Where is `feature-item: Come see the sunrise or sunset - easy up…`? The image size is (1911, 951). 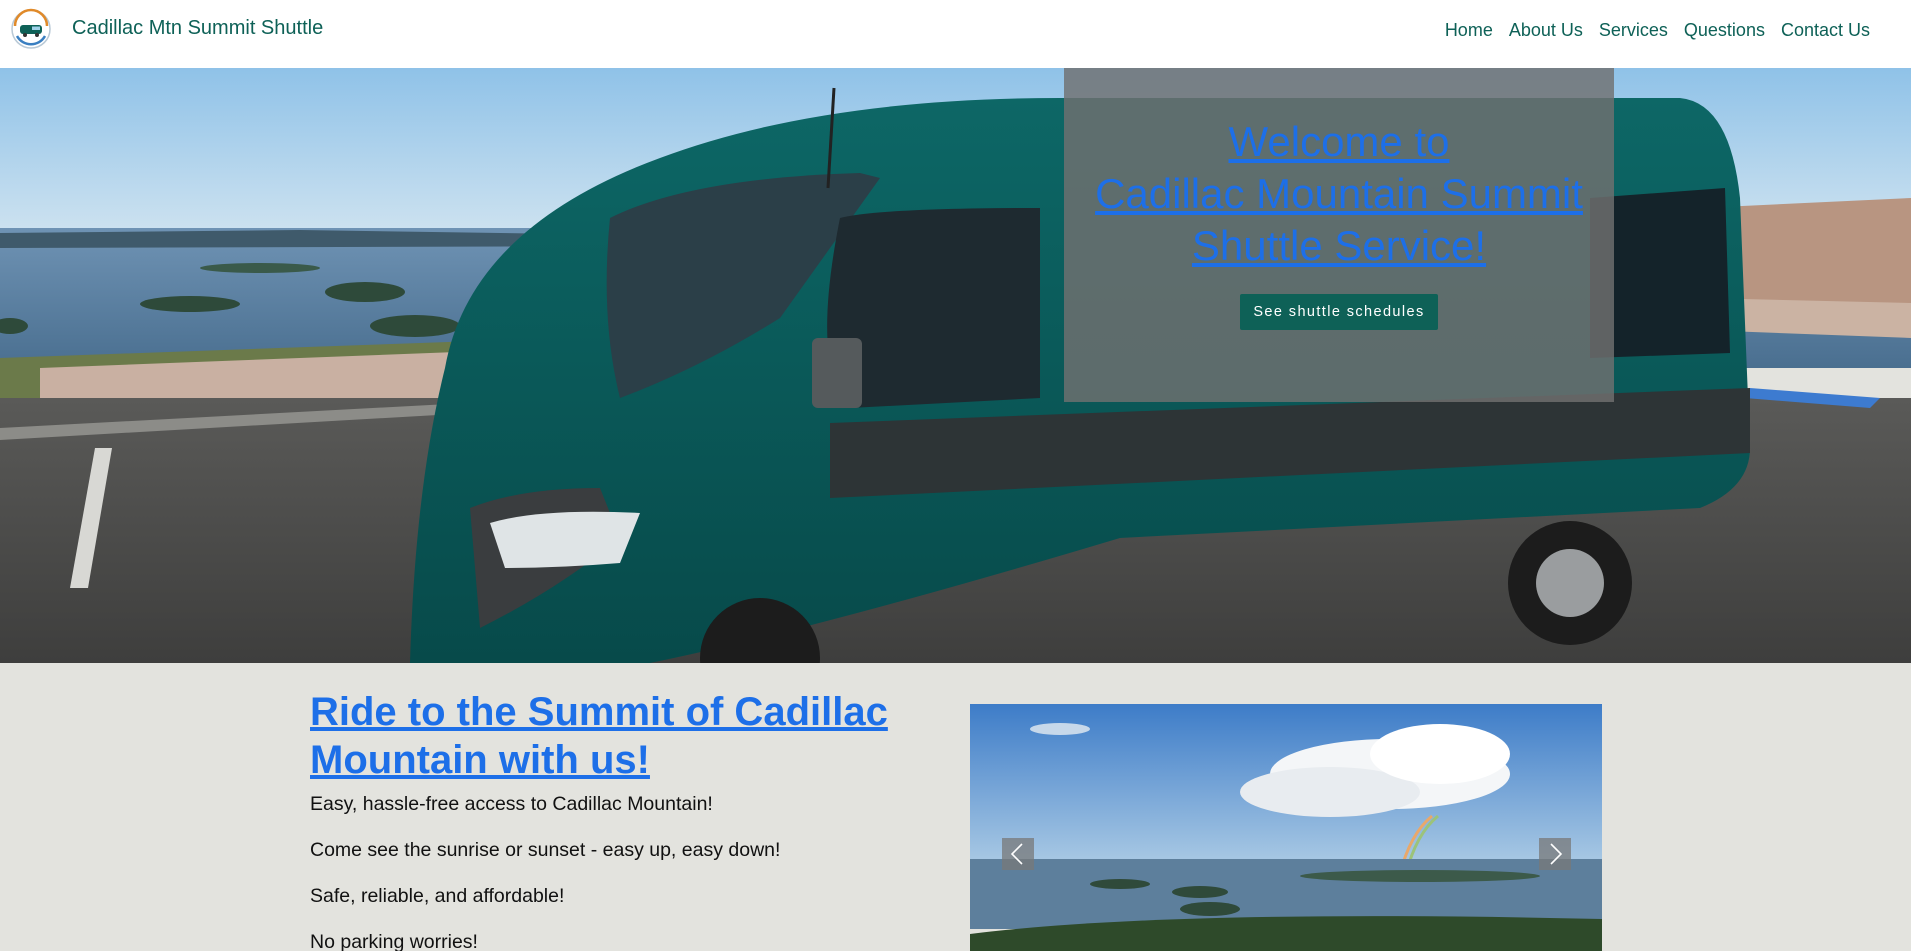 feature-item: Come see the sunrise or sunset - easy up… is located at coordinates (545, 850).